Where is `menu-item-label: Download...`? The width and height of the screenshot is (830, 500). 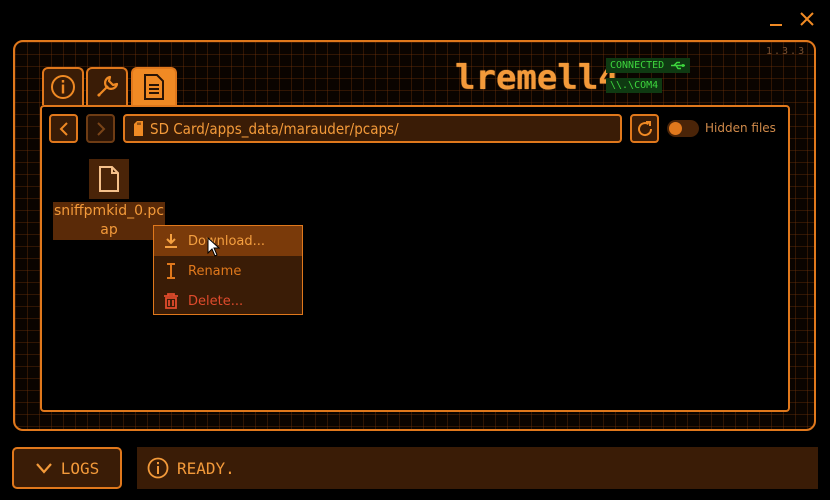 menu-item-label: Download... is located at coordinates (227, 241).